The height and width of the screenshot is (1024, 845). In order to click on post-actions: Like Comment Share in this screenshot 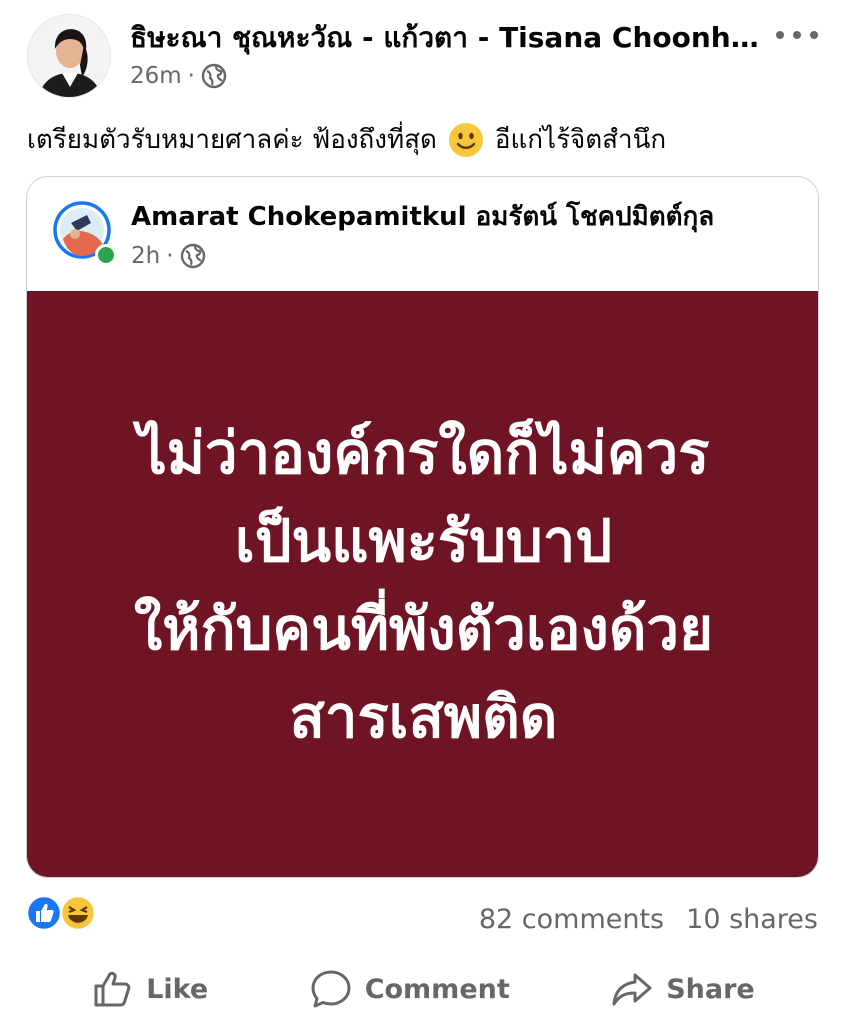, I will do `click(422, 989)`.